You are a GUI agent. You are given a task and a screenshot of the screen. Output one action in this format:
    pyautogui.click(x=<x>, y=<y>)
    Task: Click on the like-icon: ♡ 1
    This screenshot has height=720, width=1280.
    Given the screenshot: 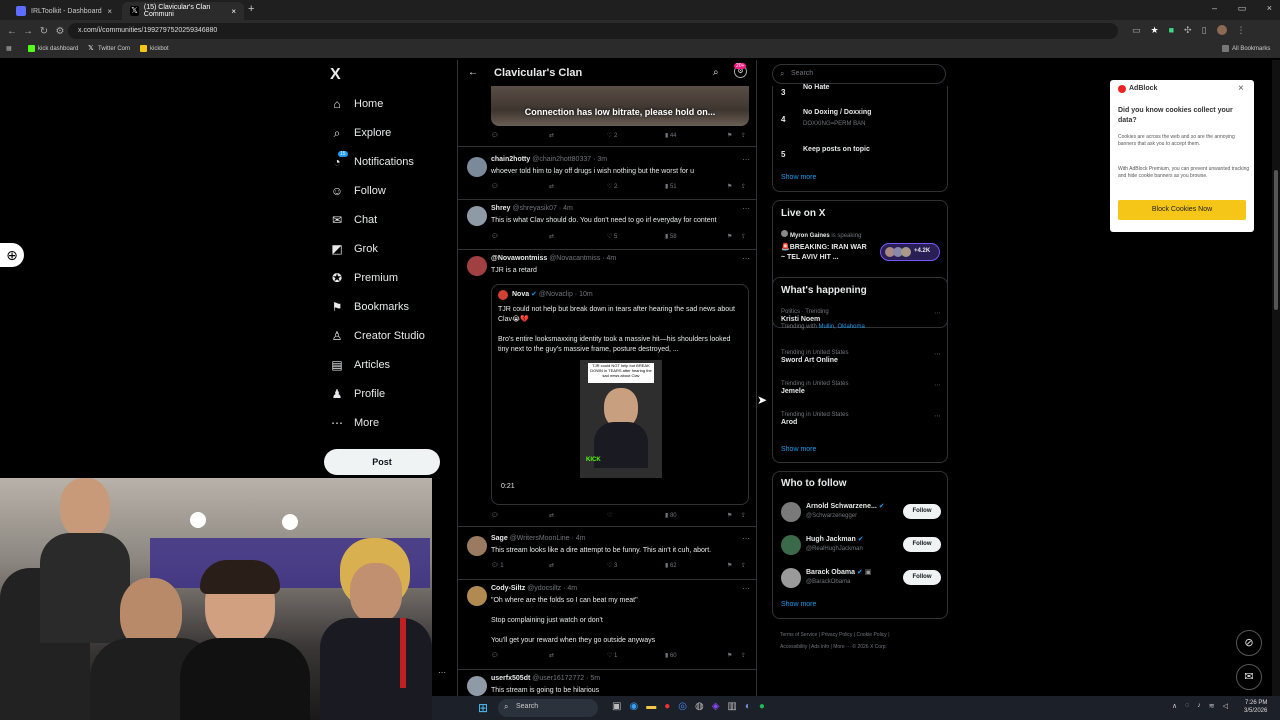 What is the action you would take?
    pyautogui.click(x=612, y=655)
    